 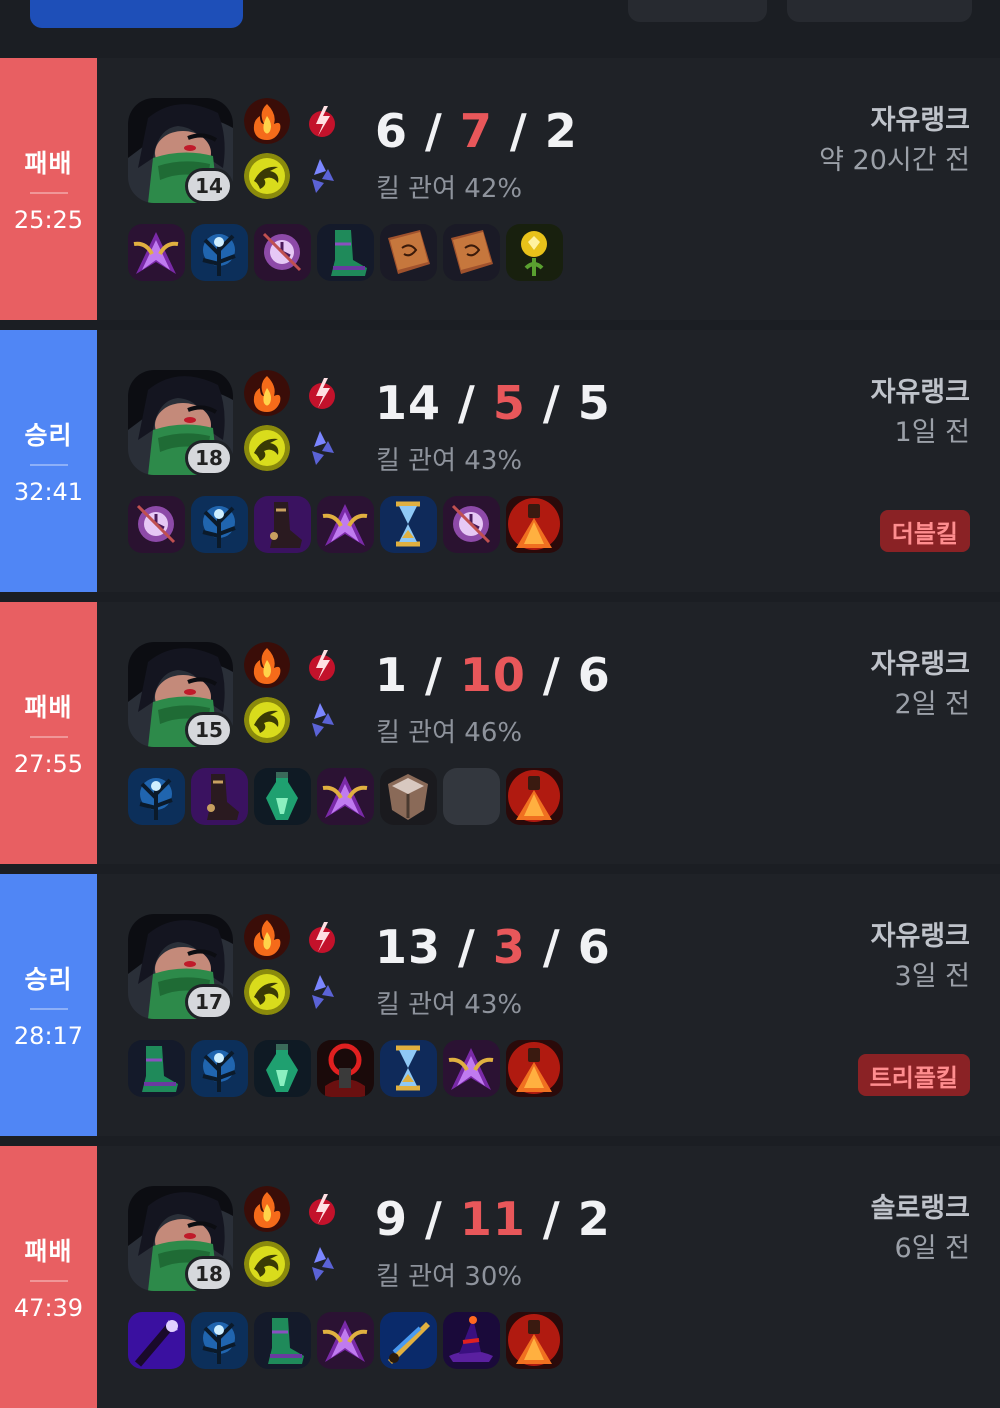 I want to click on queue-select-button, so click(x=879, y=11).